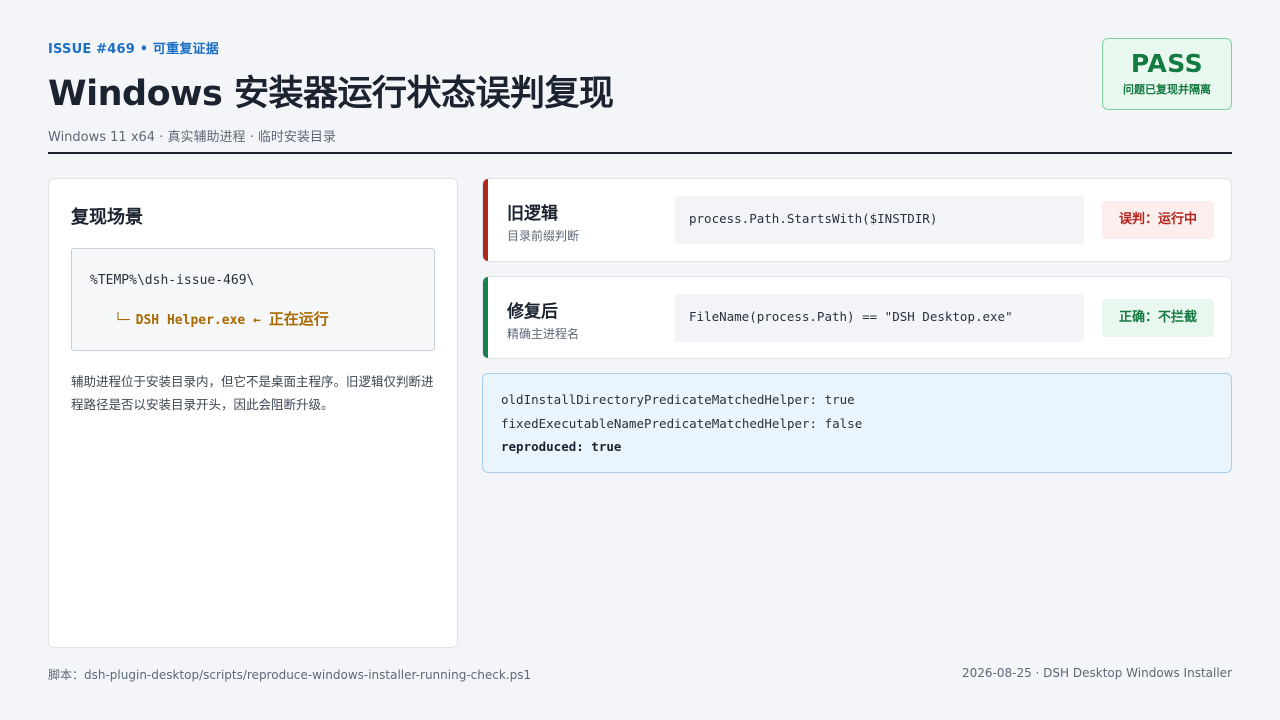 Image resolution: width=1280 pixels, height=720 pixels. What do you see at coordinates (561, 446) in the screenshot?
I see `result-line-reproduced: reproduced: true` at bounding box center [561, 446].